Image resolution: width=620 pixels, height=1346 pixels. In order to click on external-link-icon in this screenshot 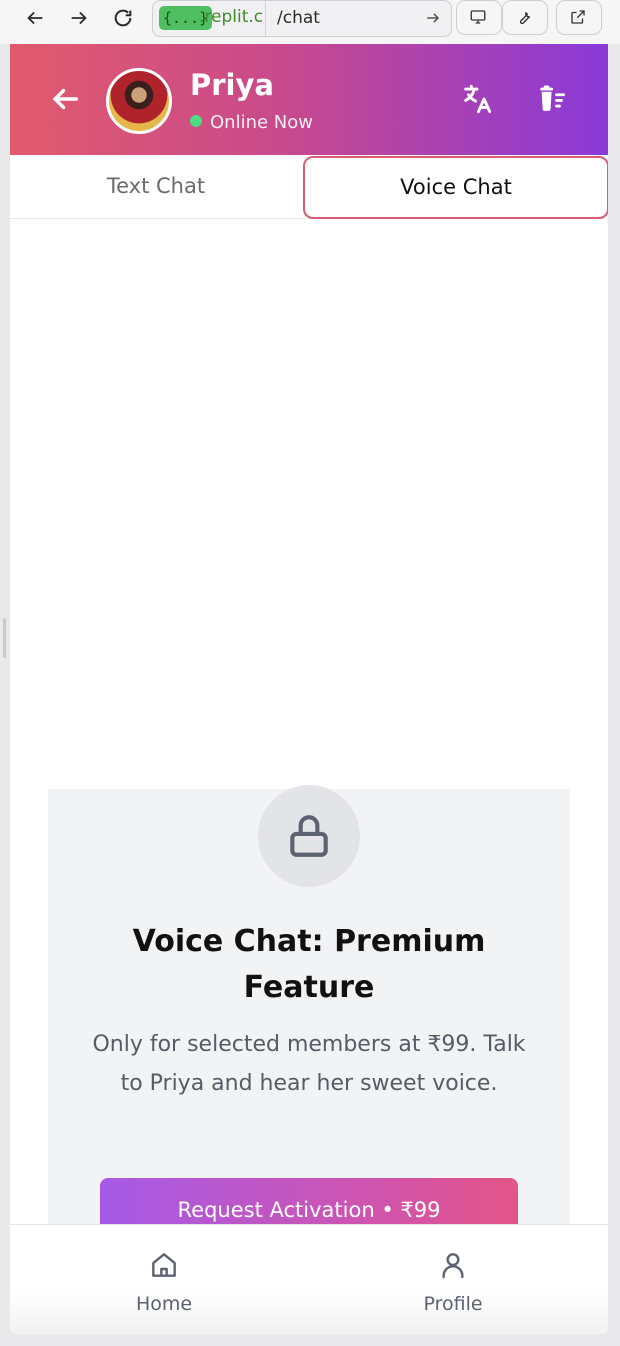, I will do `click(578, 17)`.